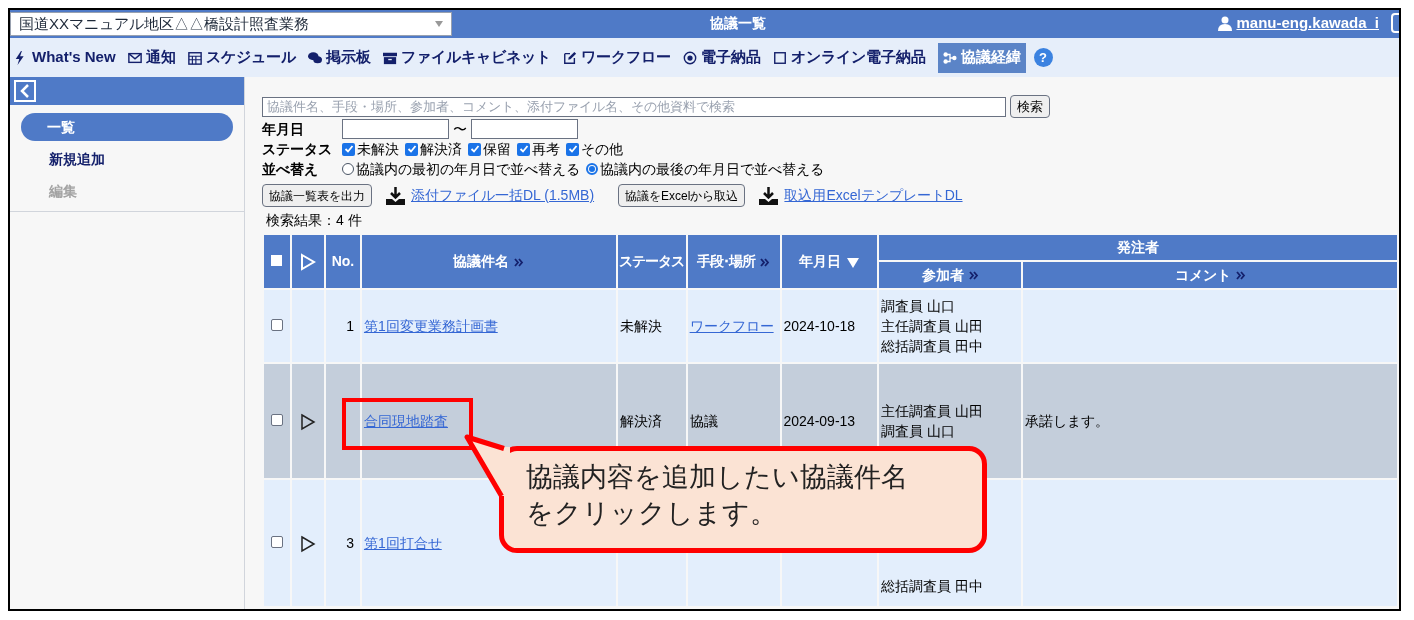 The width and height of the screenshot is (1414, 620). Describe the element at coordinates (241, 57) in the screenshot. I see `nav-tab: スケジュール` at that location.